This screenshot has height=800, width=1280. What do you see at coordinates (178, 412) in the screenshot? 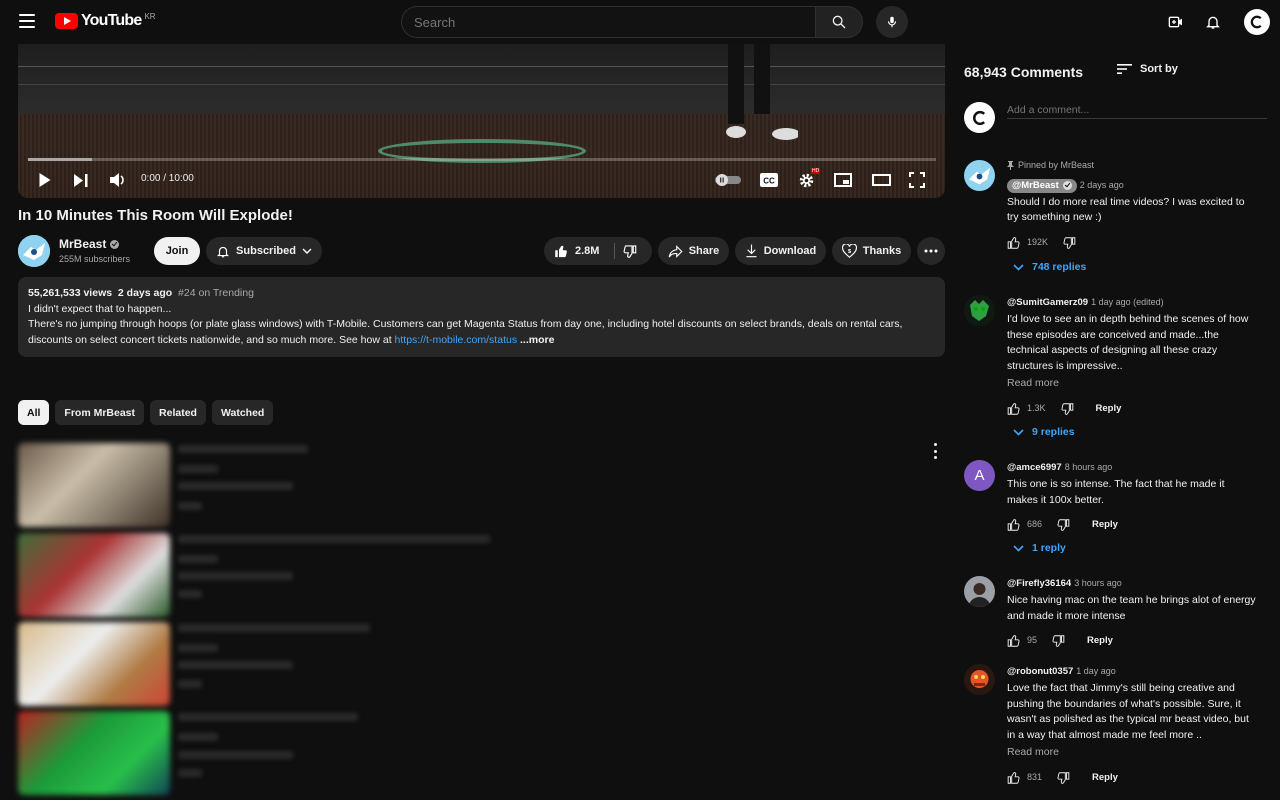
I see `chip-related: Related` at bounding box center [178, 412].